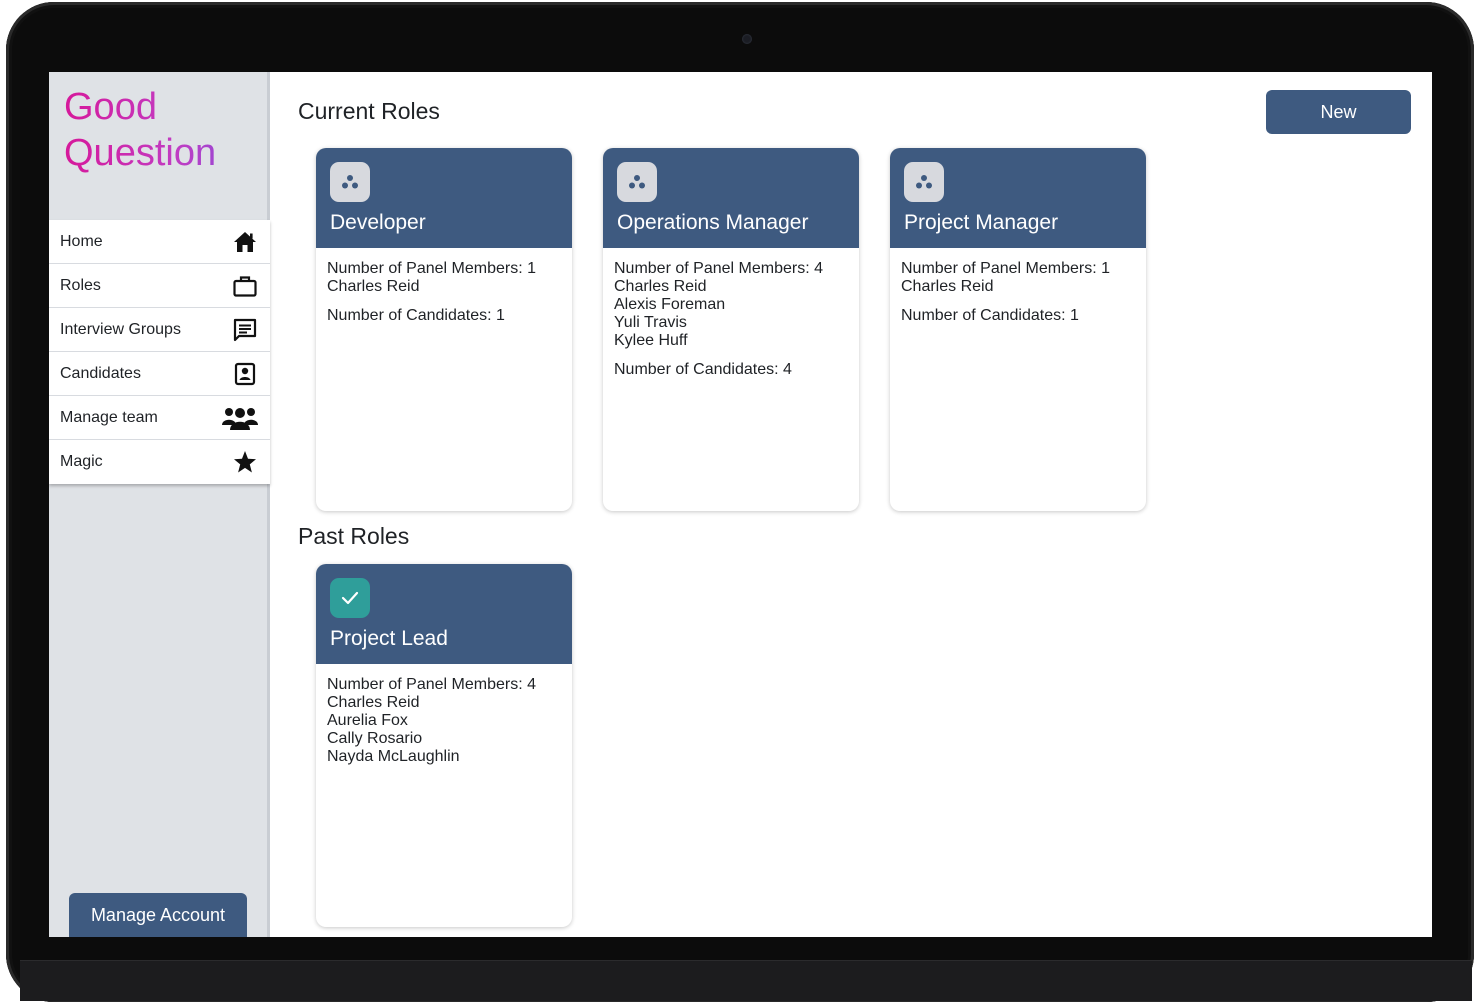 Image resolution: width=1480 pixels, height=1002 pixels. Describe the element at coordinates (367, 720) in the screenshot. I see `panel-member: Aurelia Fox` at that location.